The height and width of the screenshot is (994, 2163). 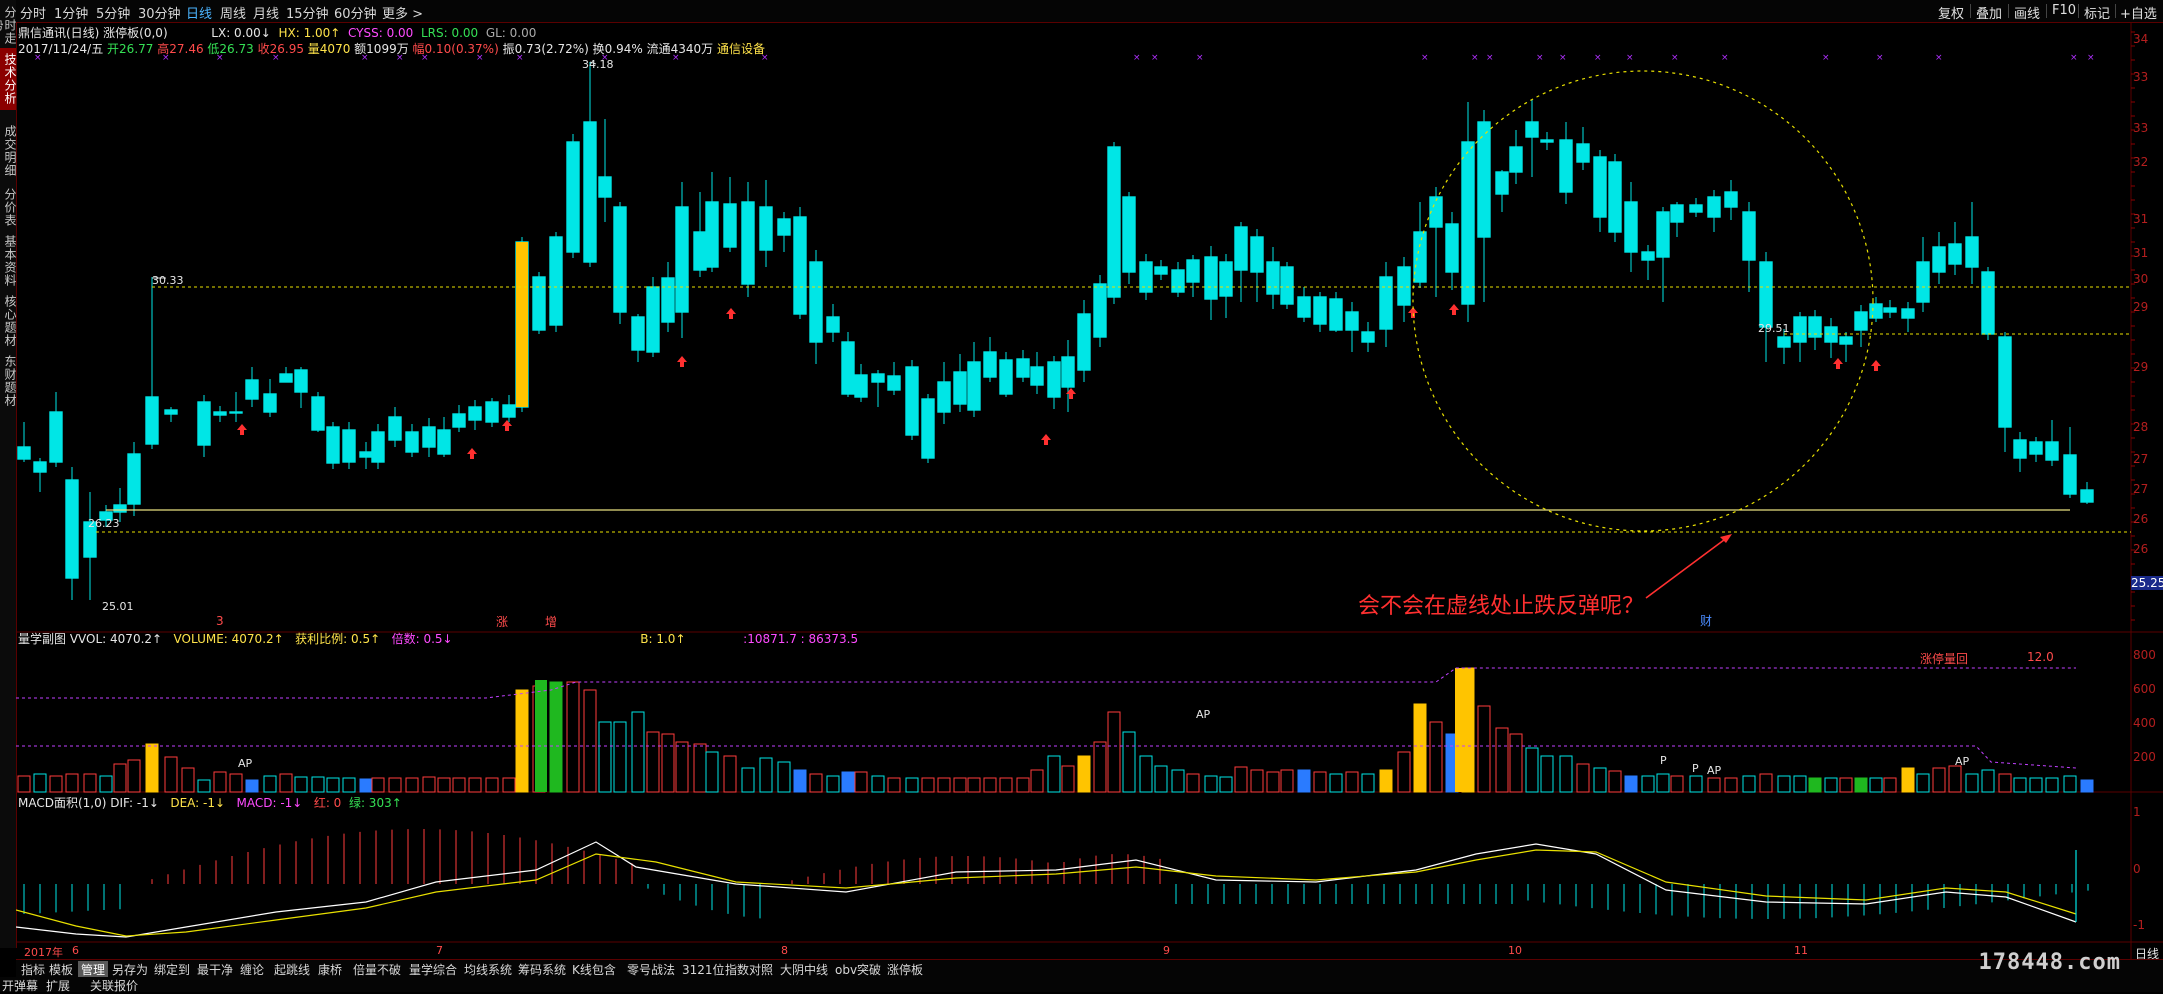 I want to click on sidebar-item-east-theme: 东财题材, so click(x=8, y=381).